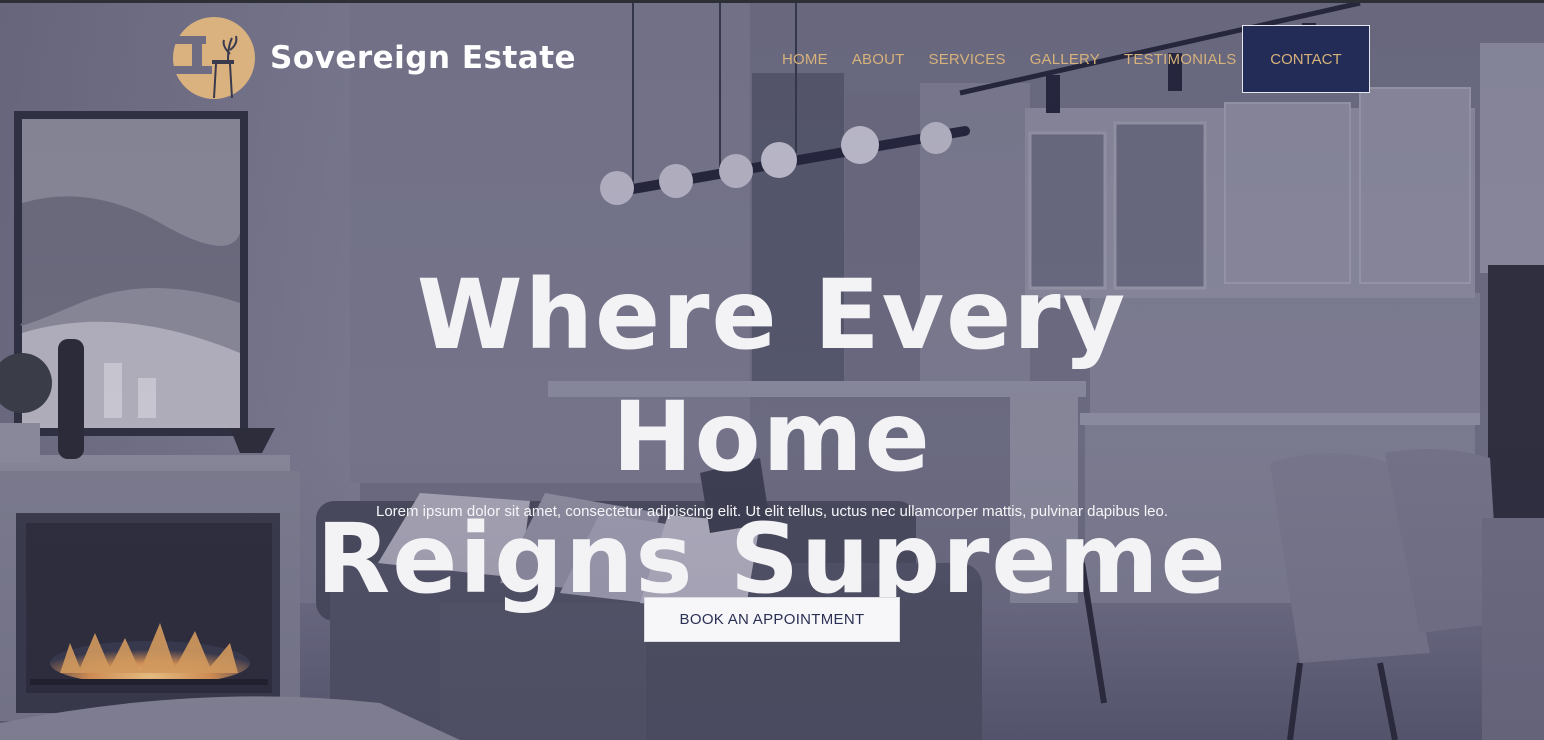 The width and height of the screenshot is (1544, 740). I want to click on main-nav: HOME ABOUT SERVICES GALLERY TESTIMONIALS, so click(1009, 59).